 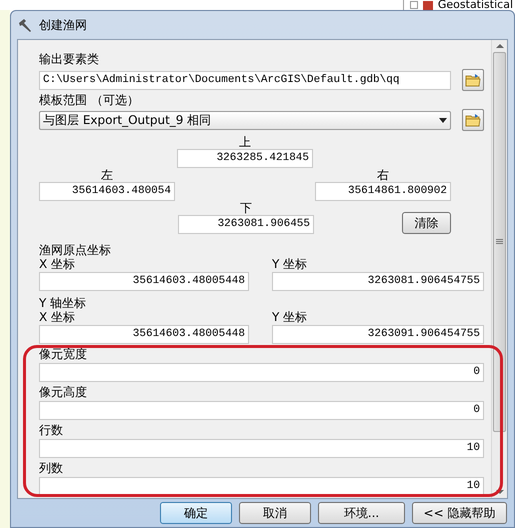 What do you see at coordinates (383, 175) in the screenshot?
I see `field-label: 右` at bounding box center [383, 175].